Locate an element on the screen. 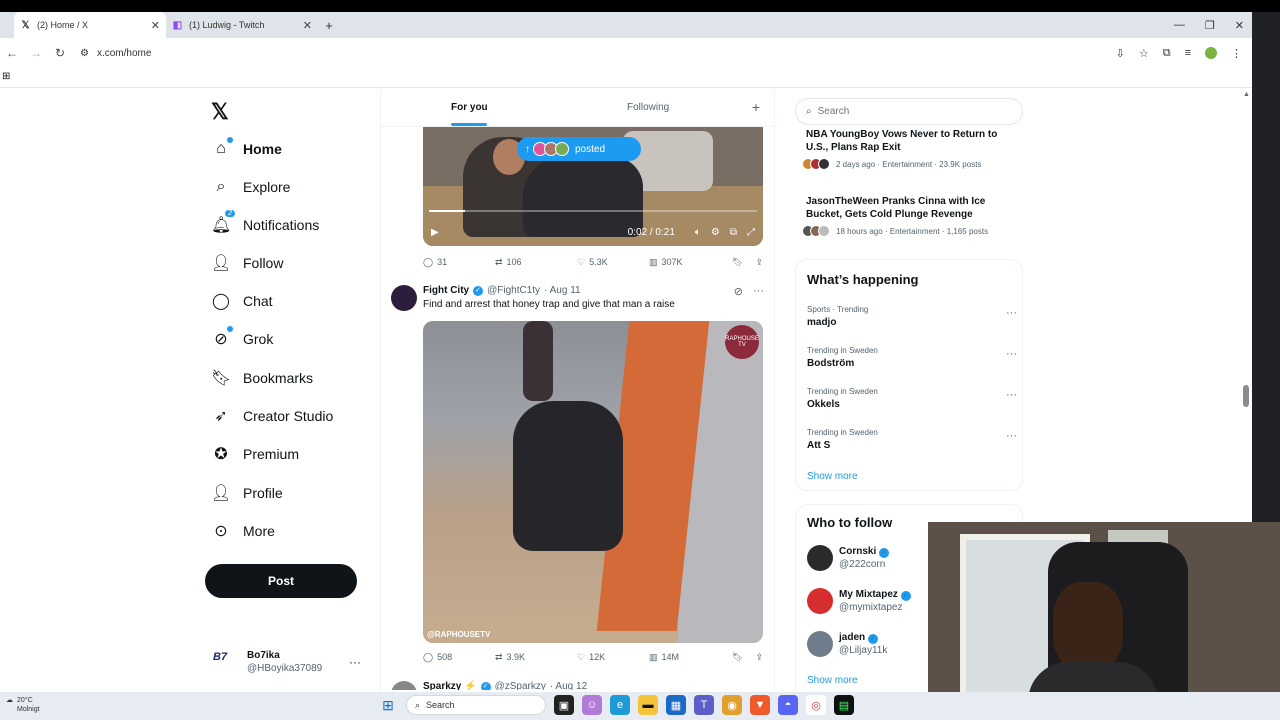  views-button: ▥ 14M is located at coordinates (689, 657).